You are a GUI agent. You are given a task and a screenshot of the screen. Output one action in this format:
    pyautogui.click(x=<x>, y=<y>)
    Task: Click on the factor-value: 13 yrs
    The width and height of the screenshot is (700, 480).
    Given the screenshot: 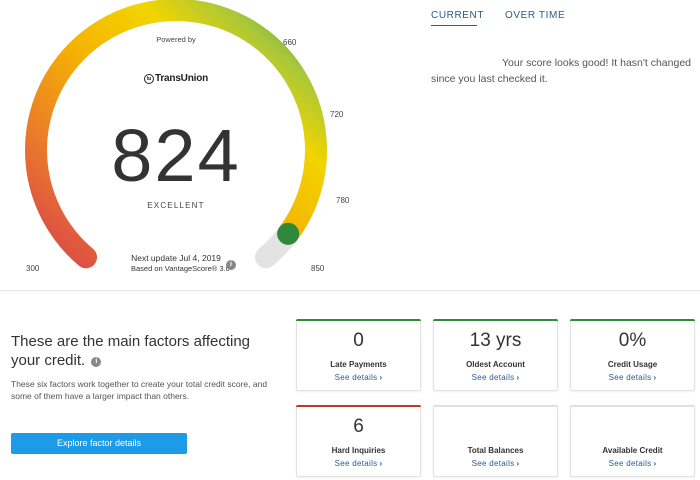 What is the action you would take?
    pyautogui.click(x=495, y=340)
    